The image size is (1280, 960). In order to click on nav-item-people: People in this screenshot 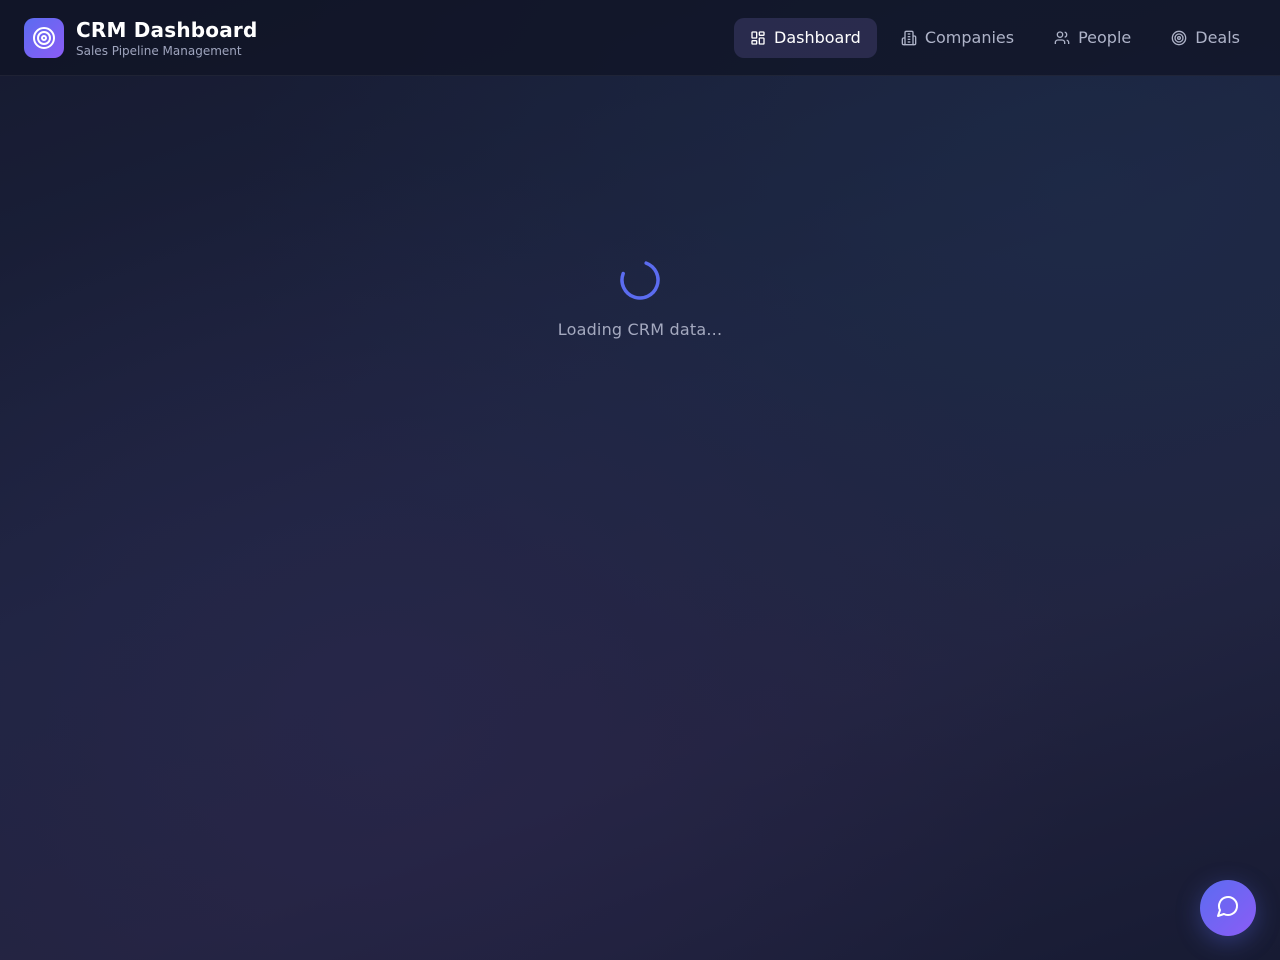, I will do `click(1092, 38)`.